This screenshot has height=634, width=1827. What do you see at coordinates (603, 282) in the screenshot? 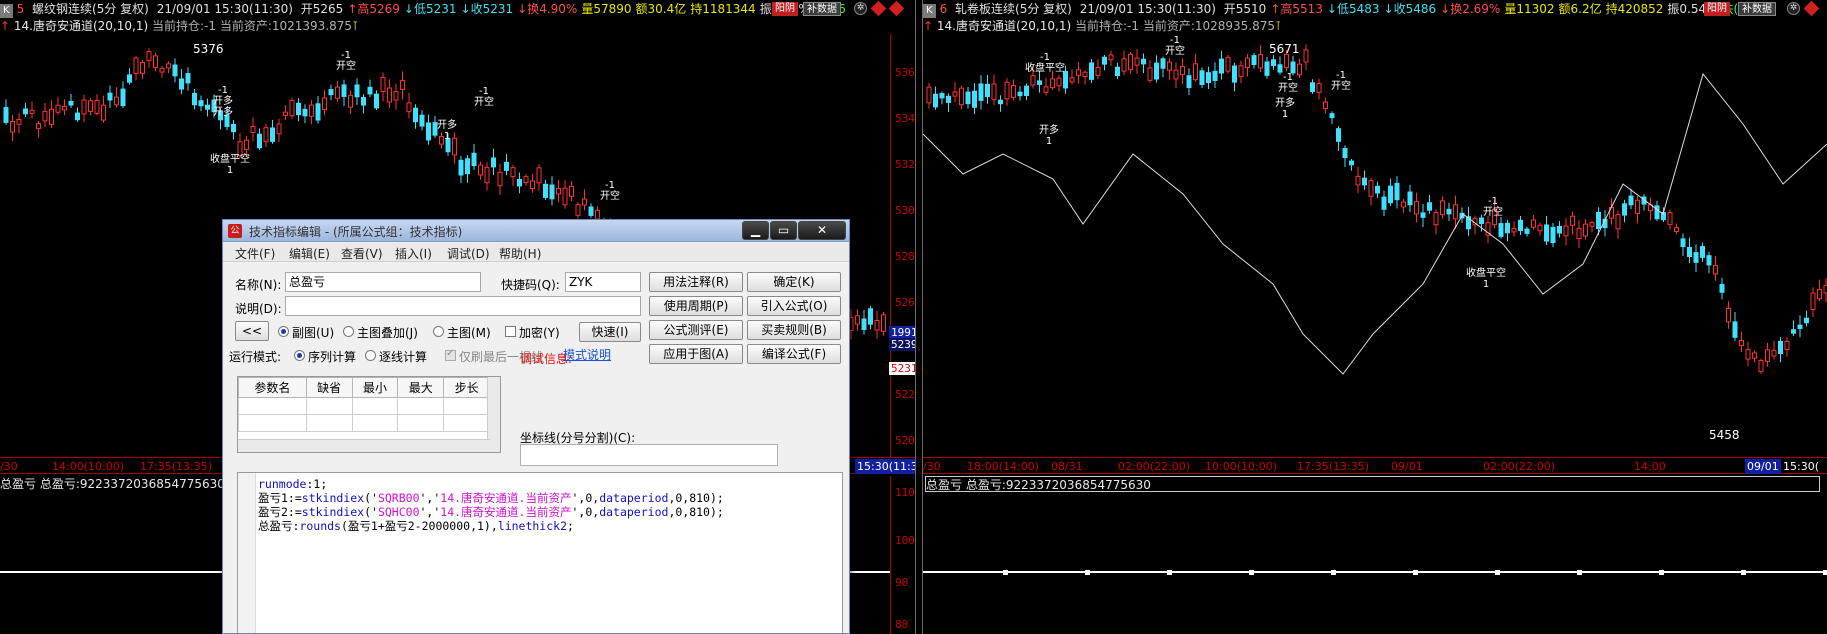
I see `shortcut-input: ZYK` at bounding box center [603, 282].